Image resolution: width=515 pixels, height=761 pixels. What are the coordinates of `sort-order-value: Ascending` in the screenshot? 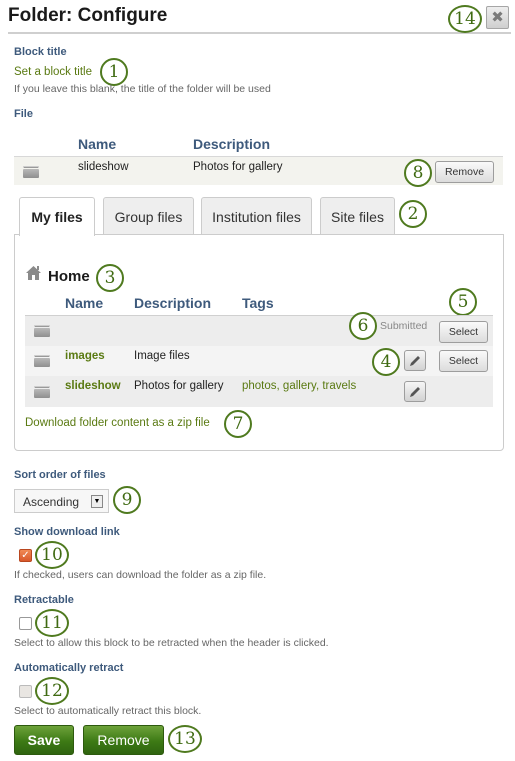 It's located at (51, 502).